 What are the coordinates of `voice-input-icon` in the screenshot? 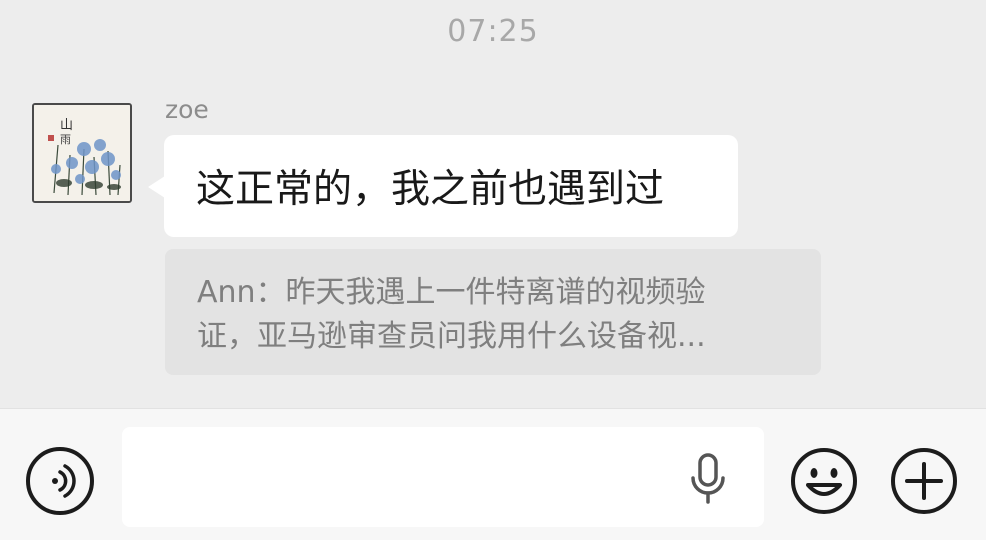 It's located at (64, 481).